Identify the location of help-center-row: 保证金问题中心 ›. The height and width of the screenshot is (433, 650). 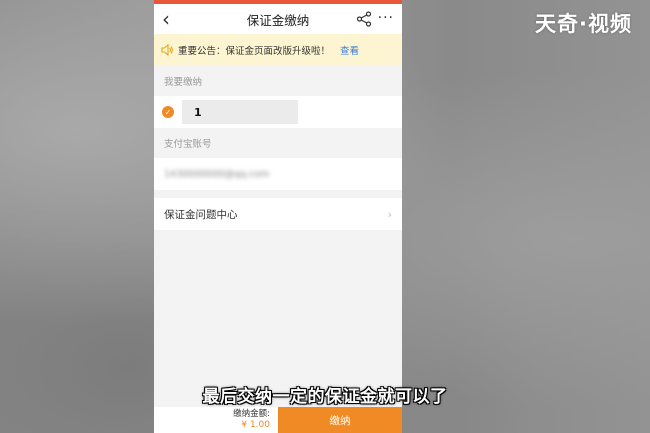
(278, 214).